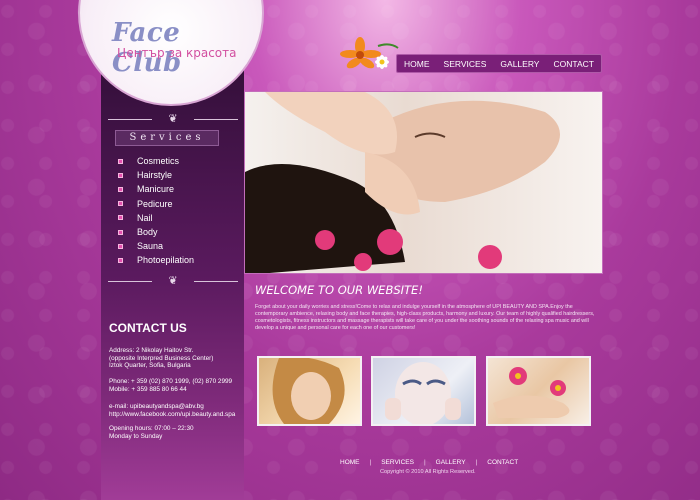  What do you see at coordinates (158, 161) in the screenshot?
I see `service-label: Cosmetics` at bounding box center [158, 161].